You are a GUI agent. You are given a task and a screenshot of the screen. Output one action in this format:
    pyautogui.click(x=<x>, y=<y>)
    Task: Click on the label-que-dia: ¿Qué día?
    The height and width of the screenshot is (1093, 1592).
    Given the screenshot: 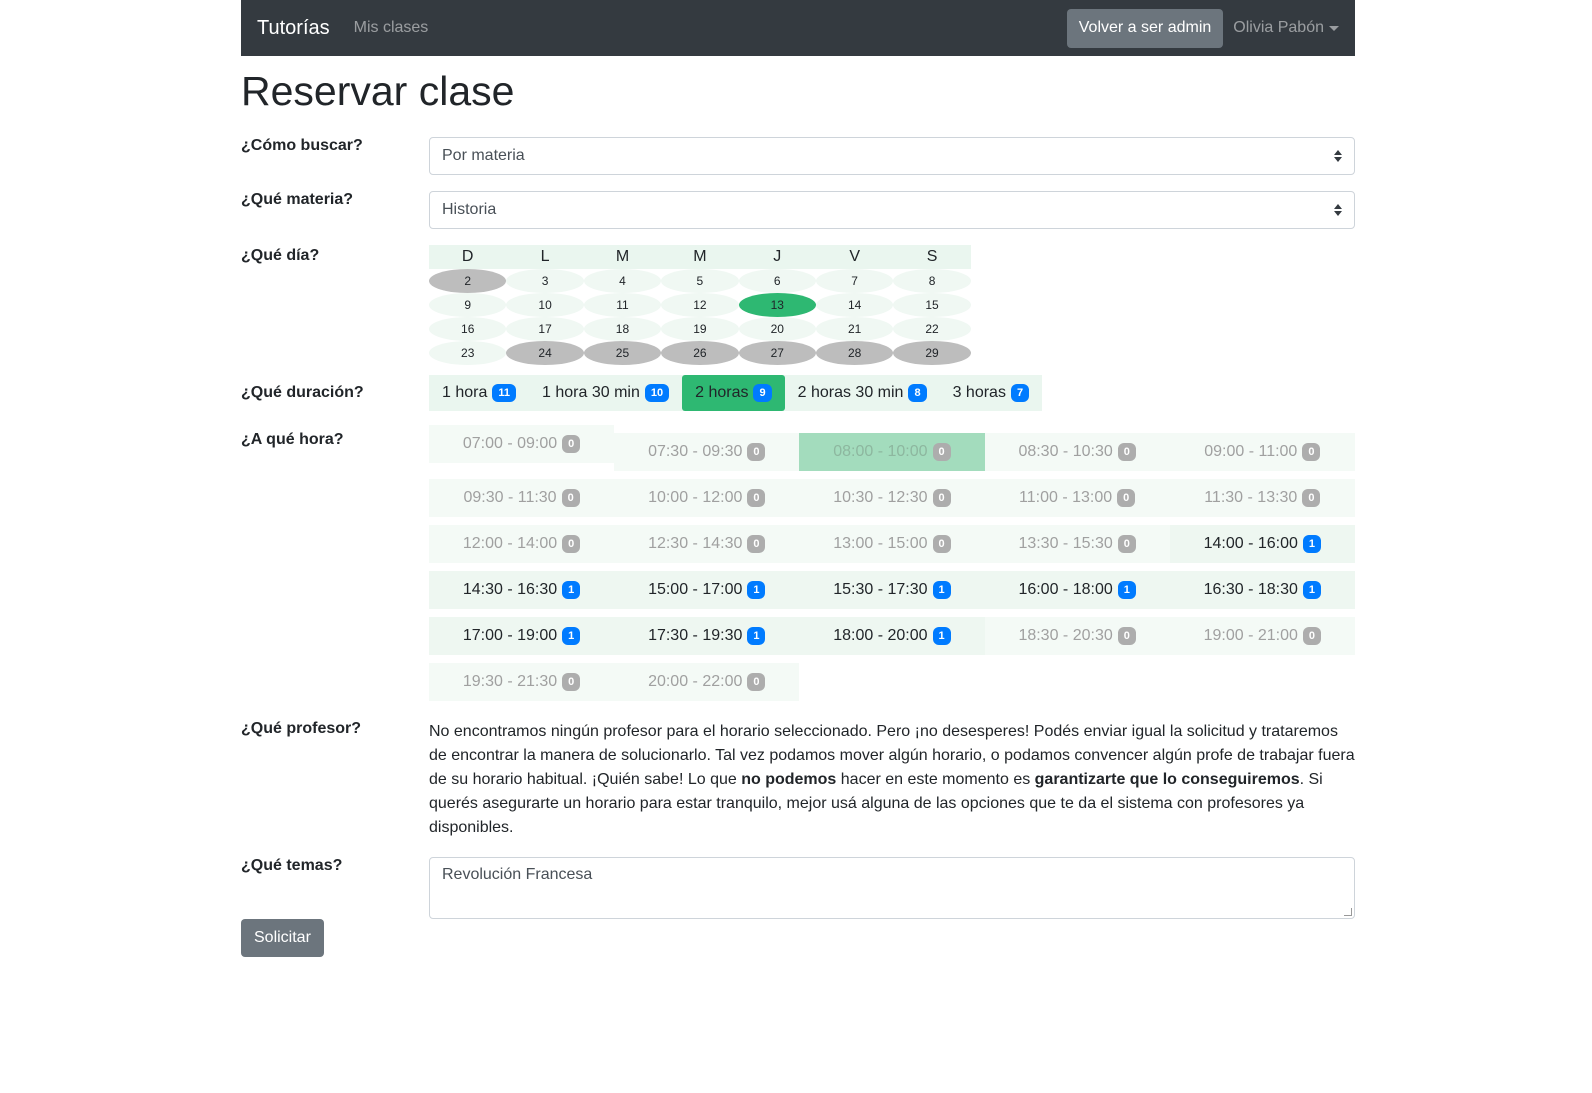 What is the action you would take?
    pyautogui.click(x=280, y=255)
    